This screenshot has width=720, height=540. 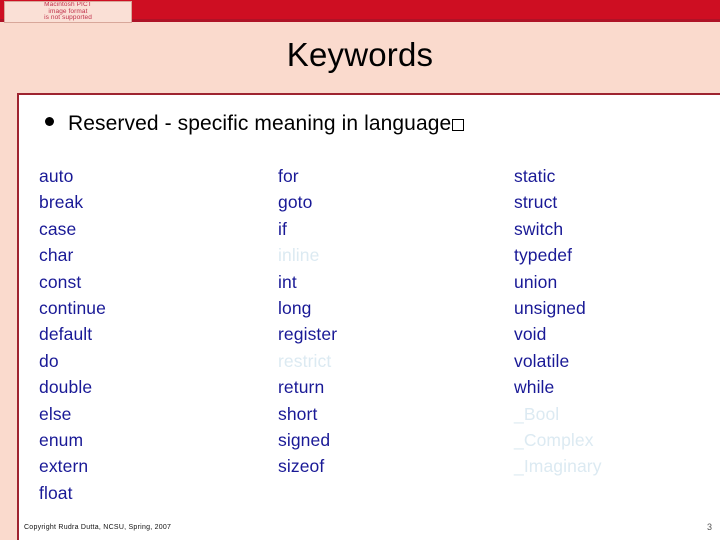 I want to click on keyword-item: for, so click(x=288, y=176).